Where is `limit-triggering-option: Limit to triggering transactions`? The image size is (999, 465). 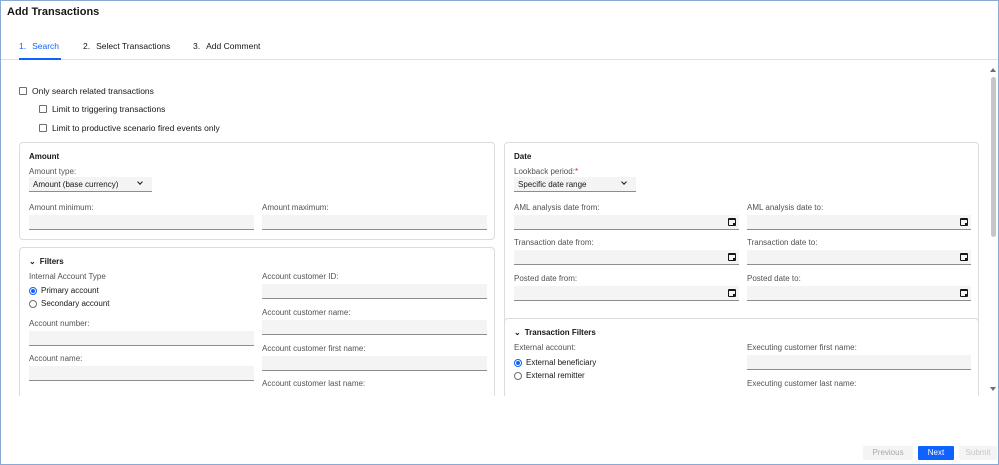
limit-triggering-option: Limit to triggering transactions is located at coordinates (102, 109).